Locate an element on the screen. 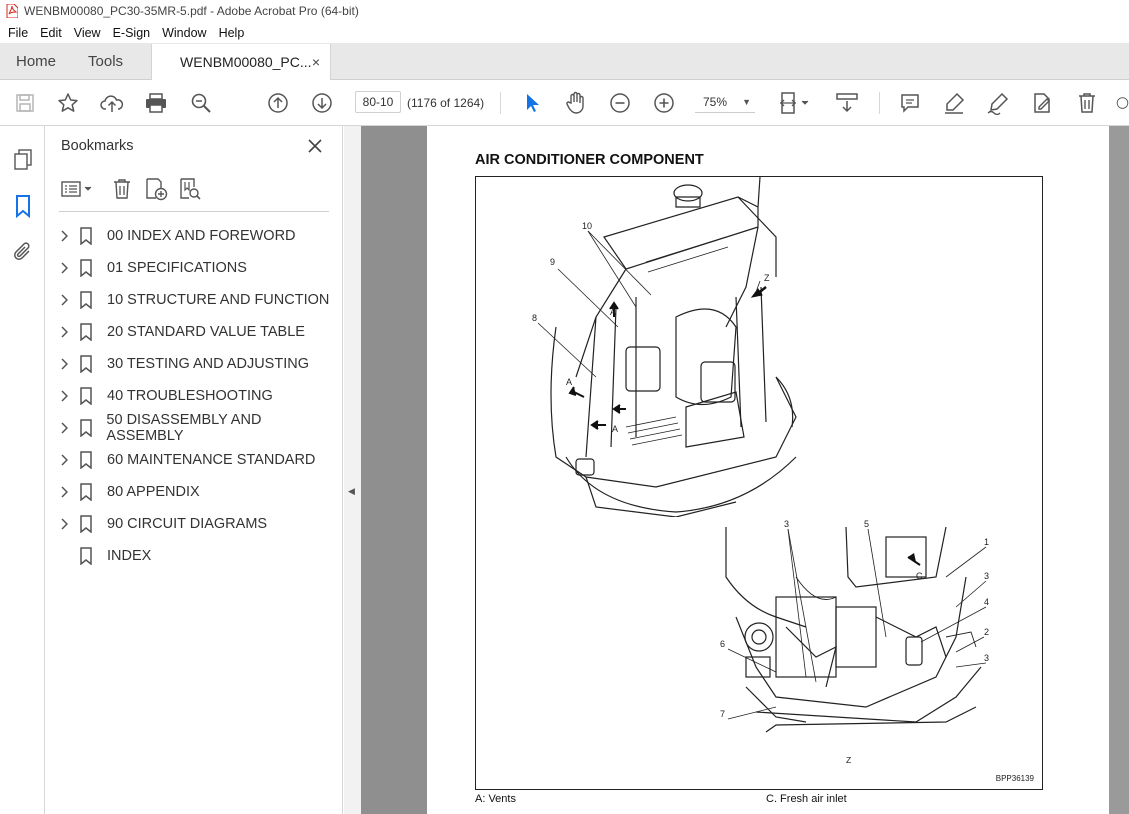  print-icon is located at coordinates (156, 103).